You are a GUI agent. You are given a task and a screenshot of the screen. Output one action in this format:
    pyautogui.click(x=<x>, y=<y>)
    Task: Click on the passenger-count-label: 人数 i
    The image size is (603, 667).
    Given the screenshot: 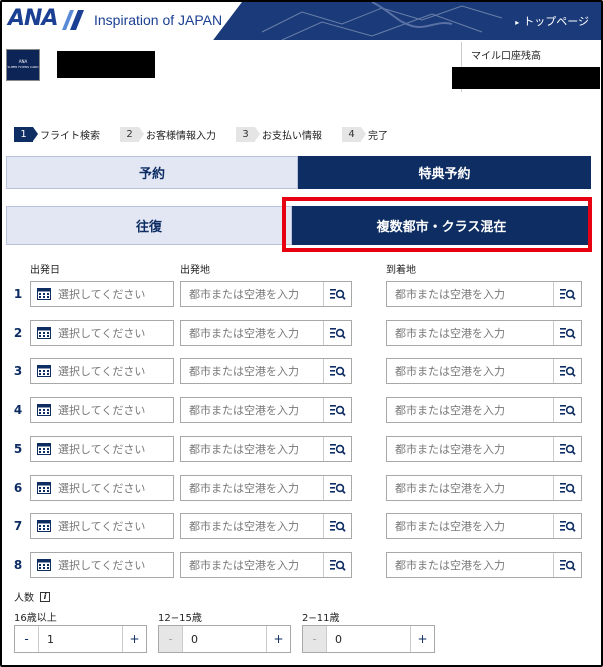 What is the action you would take?
    pyautogui.click(x=32, y=596)
    